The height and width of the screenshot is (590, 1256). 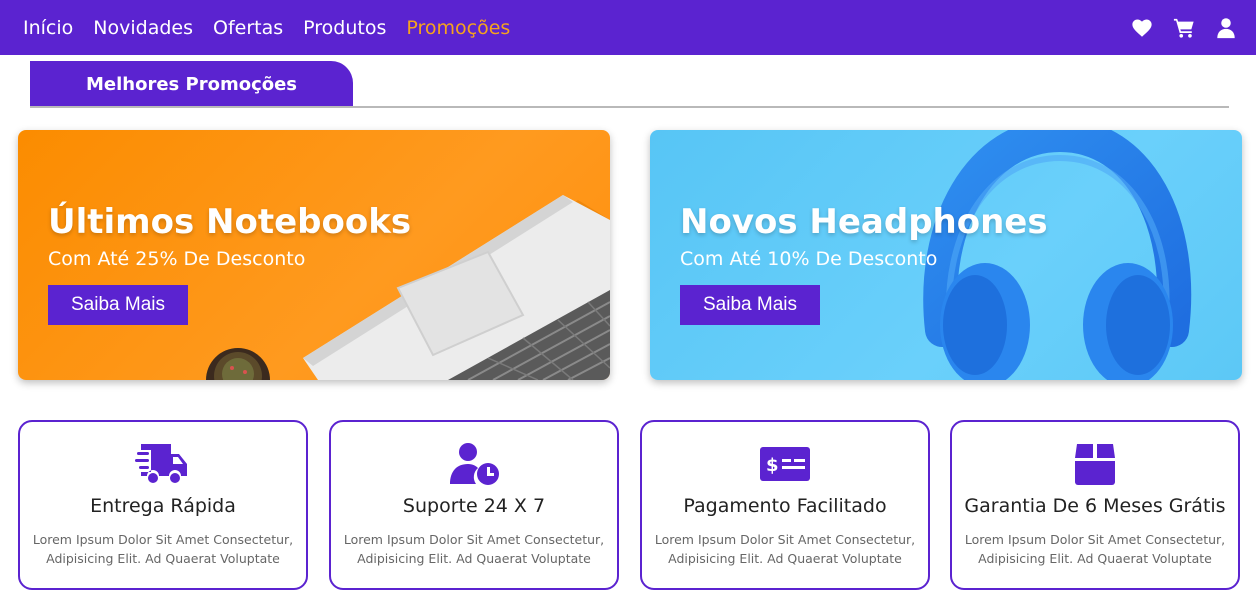 I want to click on banner-title: Novos Headphones, so click(x=864, y=222).